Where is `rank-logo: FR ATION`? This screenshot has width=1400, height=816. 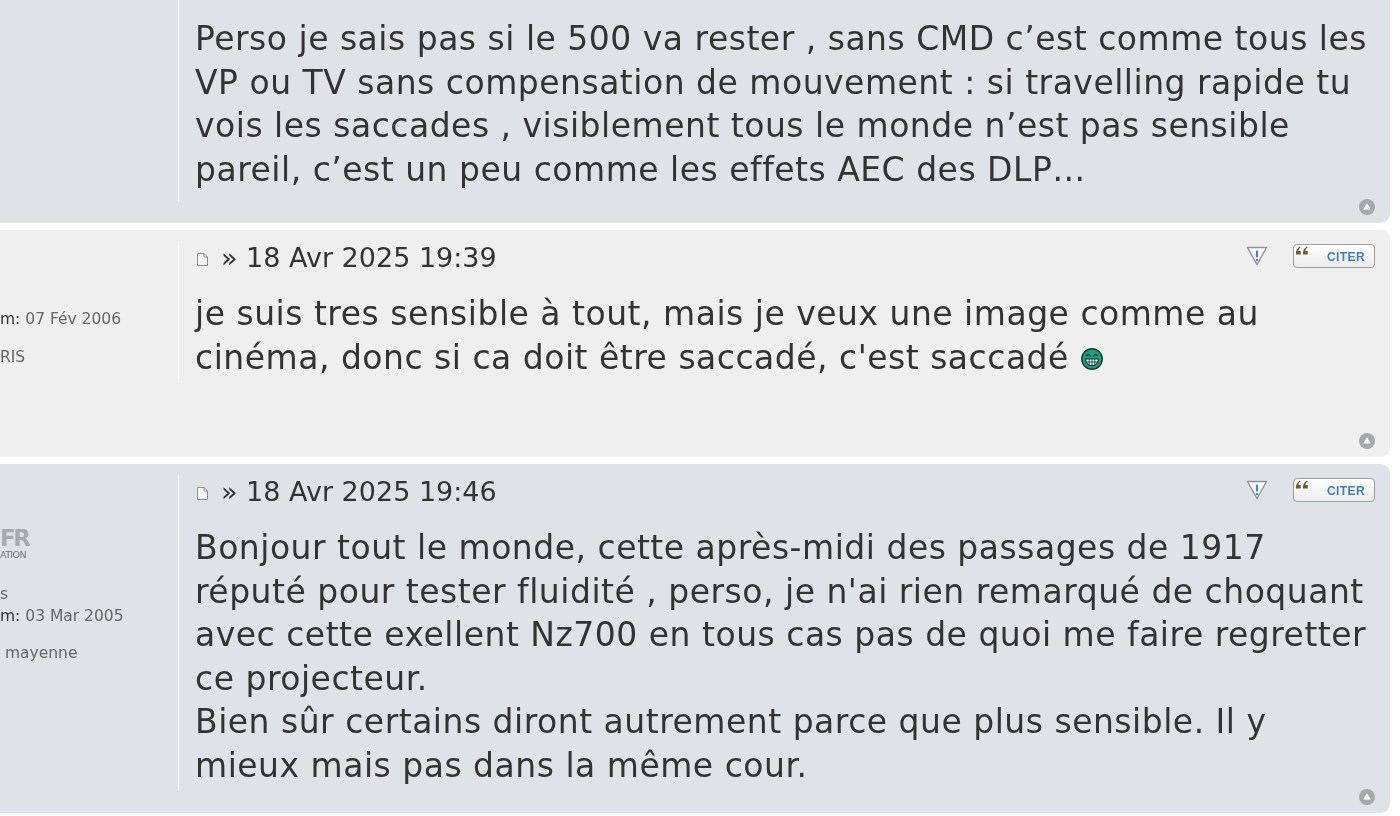 rank-logo: FR ATION is located at coordinates (15, 543).